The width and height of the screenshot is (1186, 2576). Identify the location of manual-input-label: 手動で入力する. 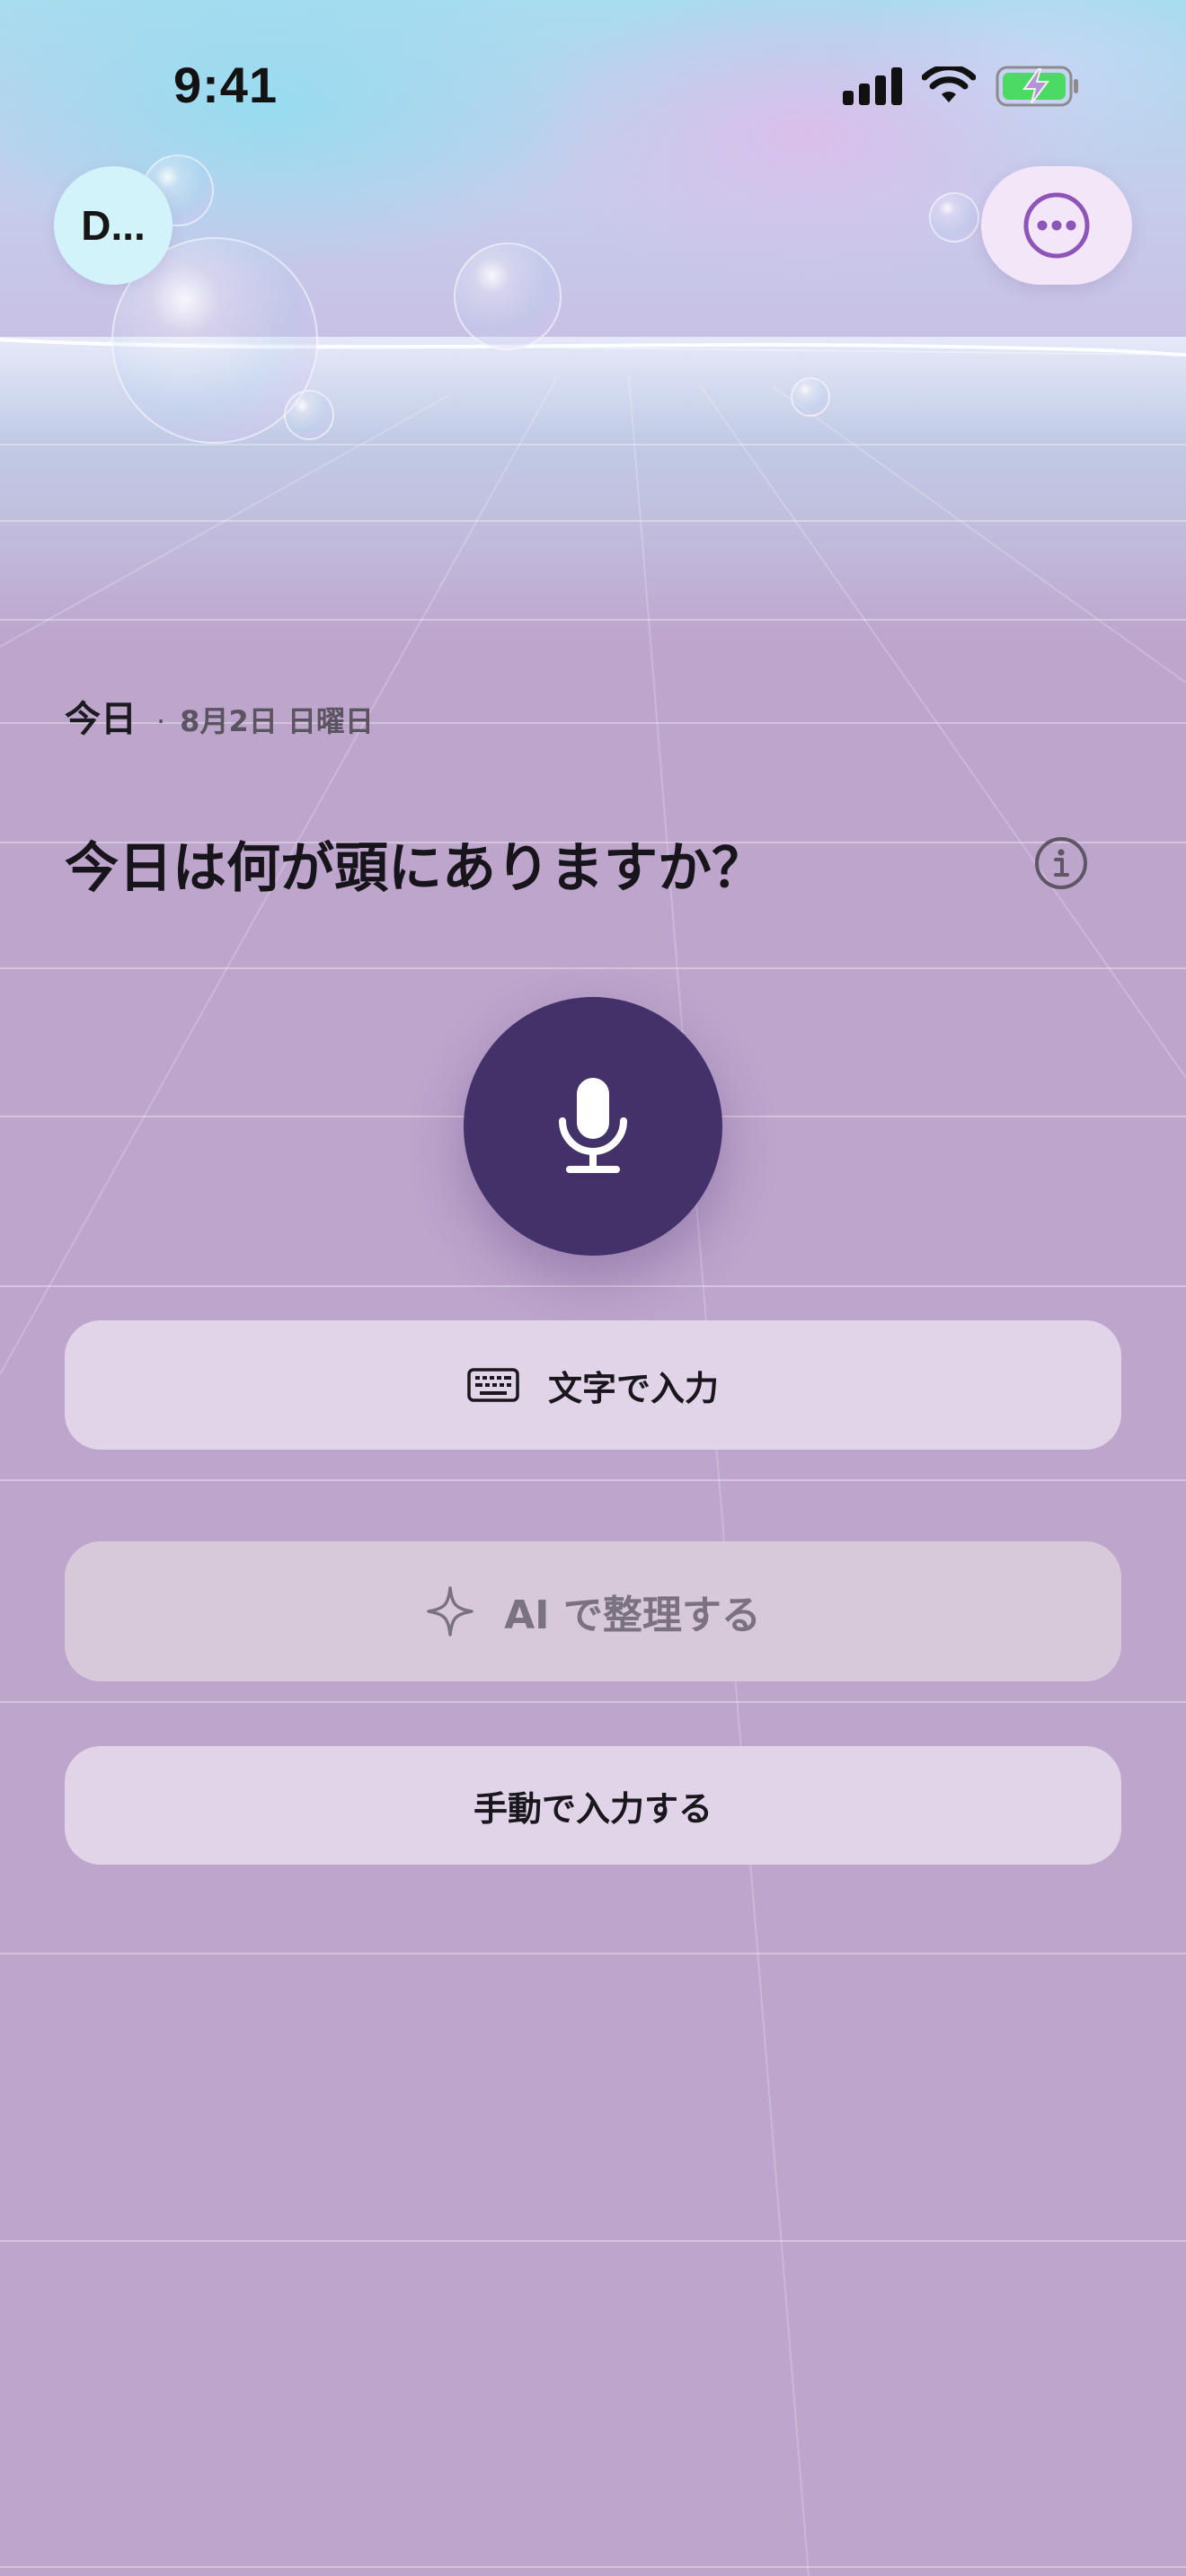
(592, 1808).